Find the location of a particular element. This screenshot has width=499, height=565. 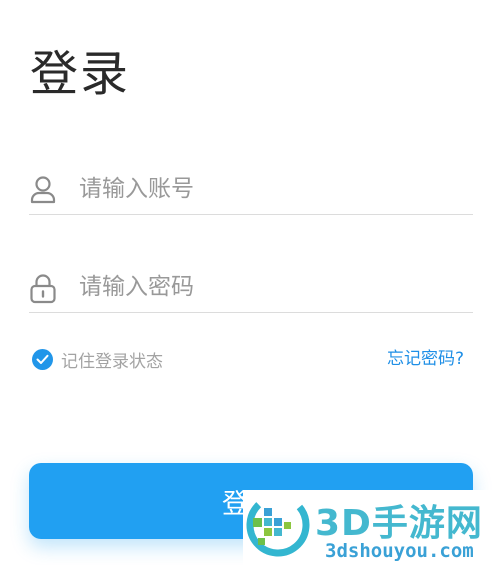

remember-login-checkbox: 记住登录状态 is located at coordinates (97, 359).